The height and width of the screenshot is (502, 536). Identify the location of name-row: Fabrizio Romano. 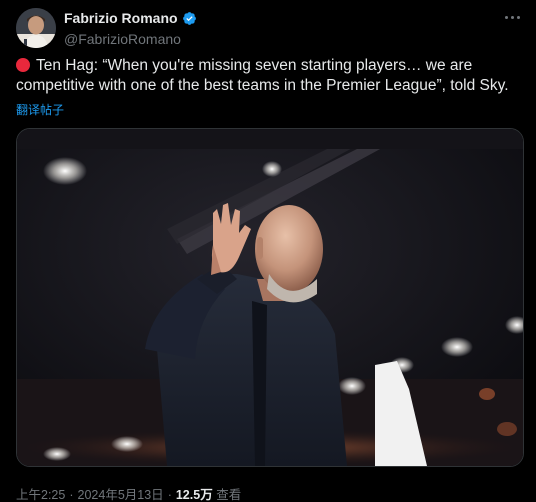
(130, 18).